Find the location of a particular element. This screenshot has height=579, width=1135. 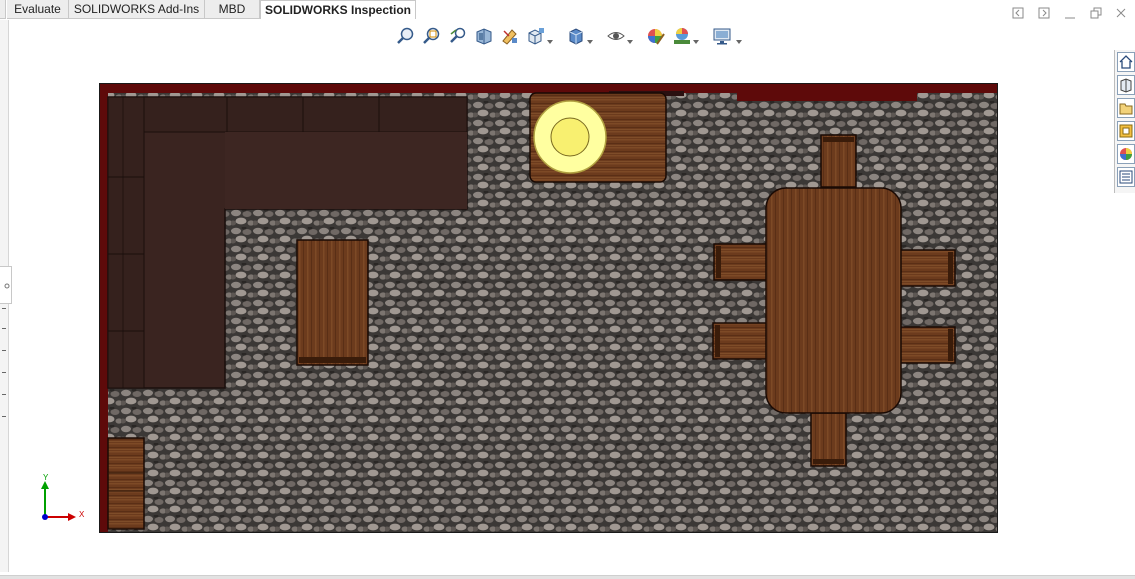

close-icon is located at coordinates (1121, 13).